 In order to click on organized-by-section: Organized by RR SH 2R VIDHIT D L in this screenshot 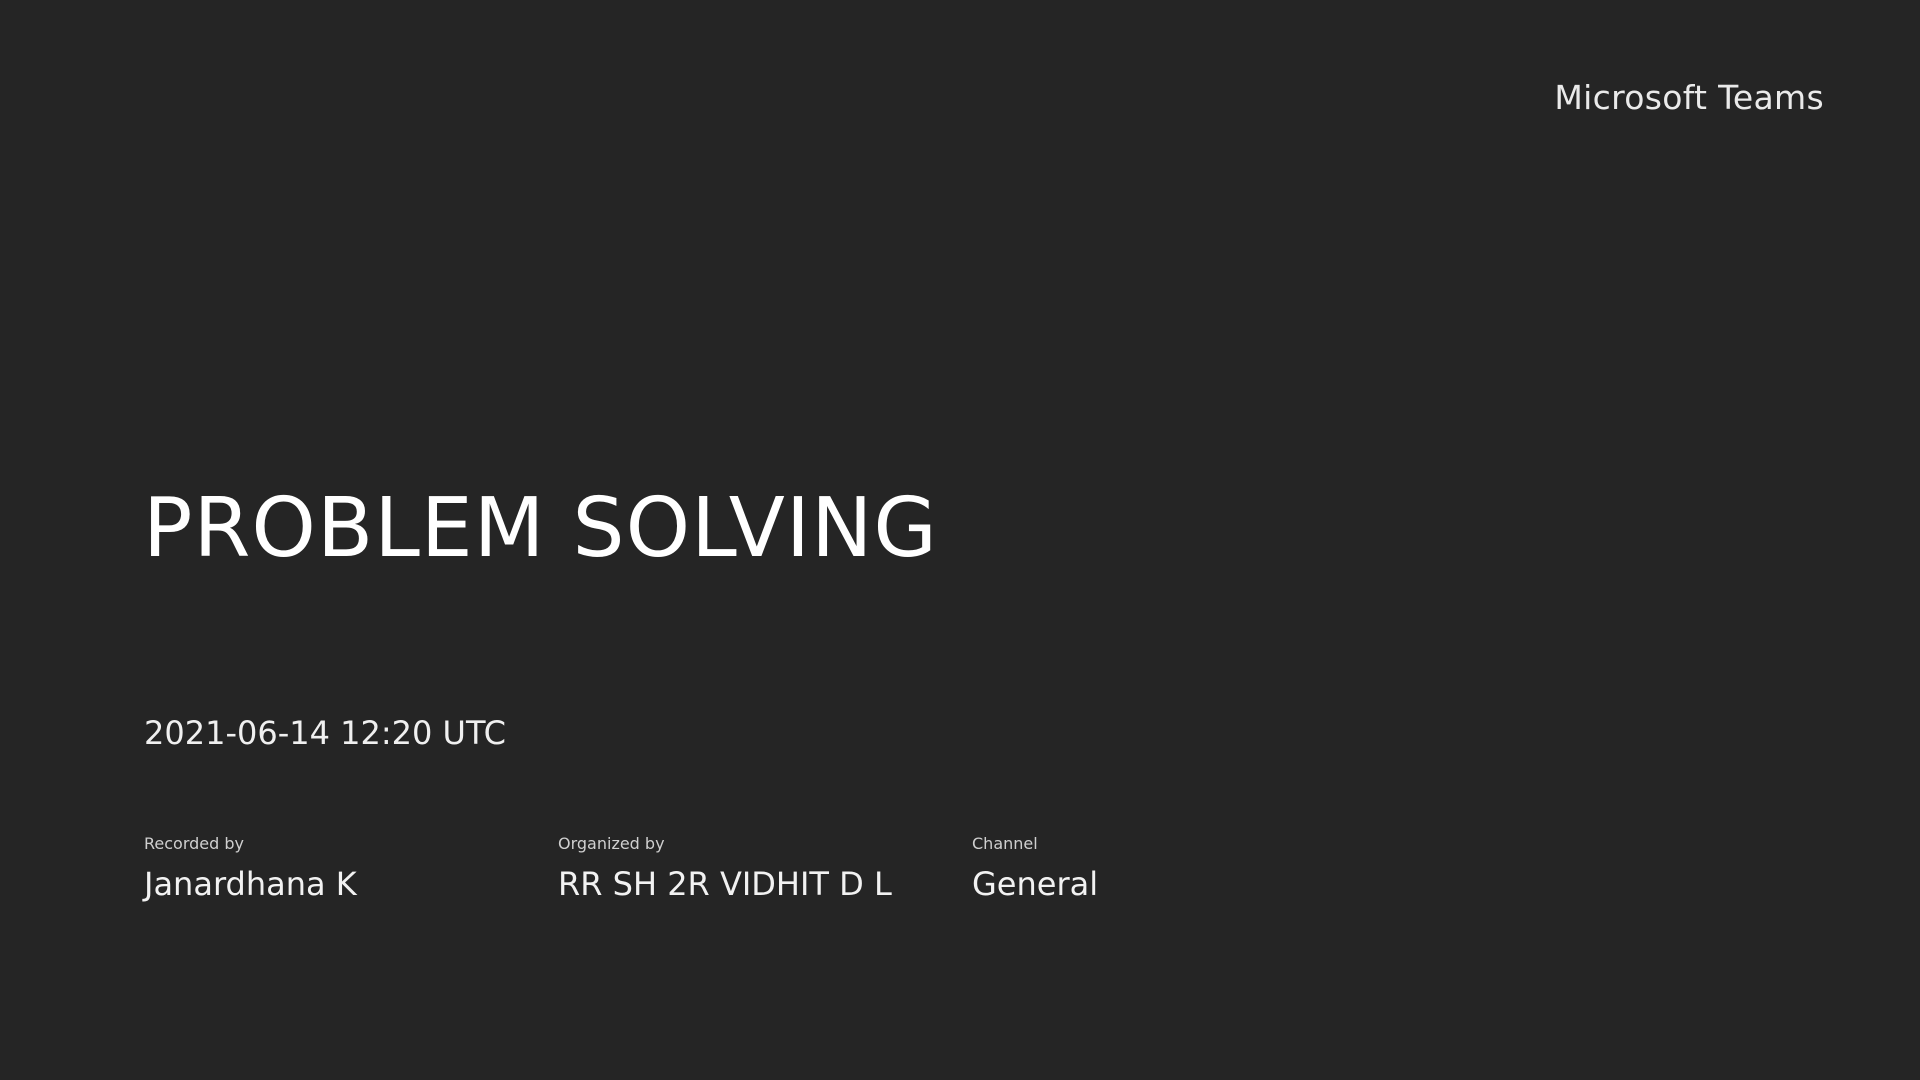, I will do `click(748, 869)`.